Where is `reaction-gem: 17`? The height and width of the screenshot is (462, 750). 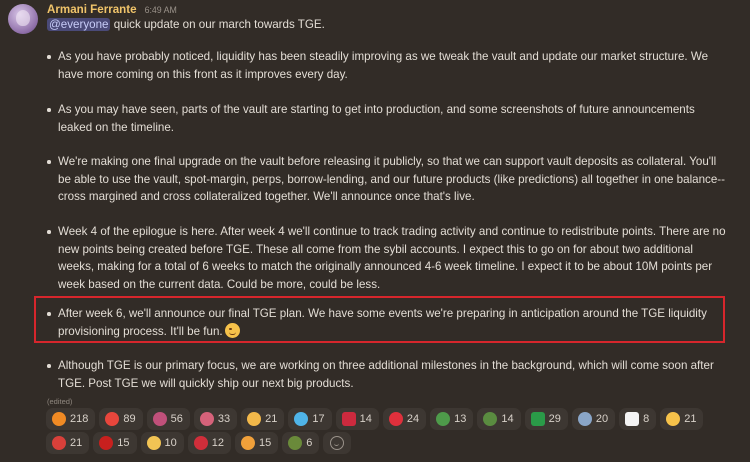
reaction-gem: 17 is located at coordinates (310, 419).